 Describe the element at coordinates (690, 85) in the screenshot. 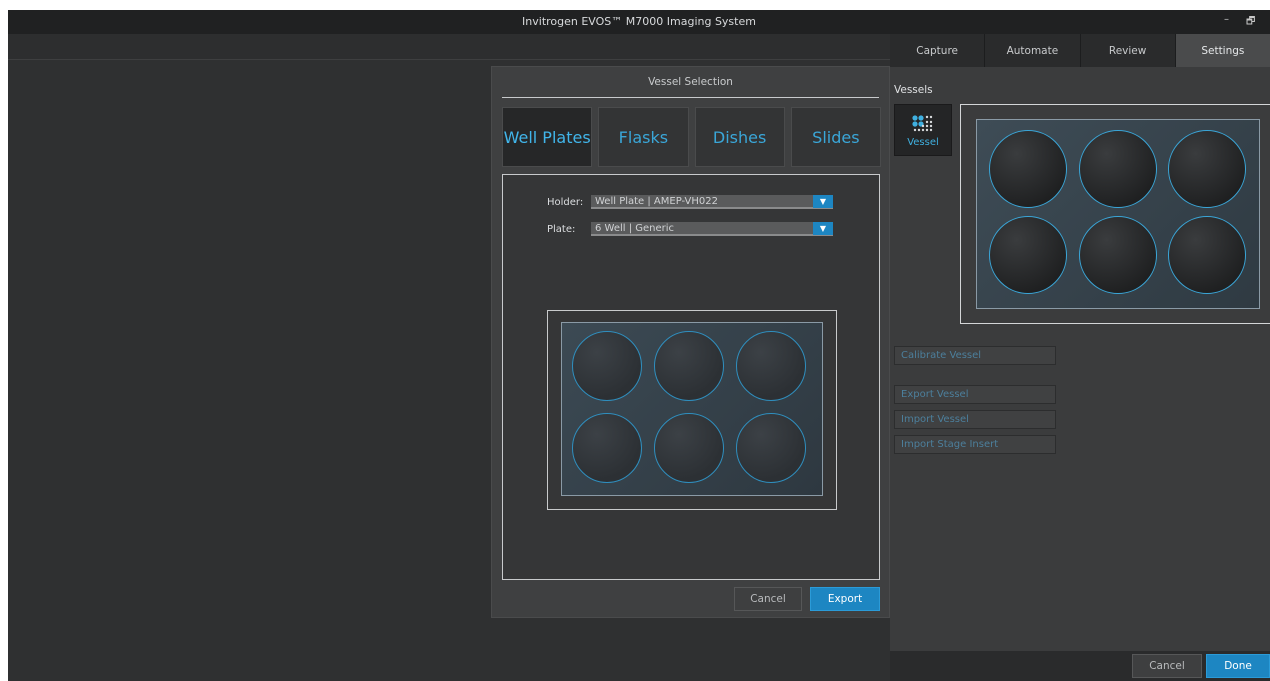

I see `dialog-title: Vessel Selection` at that location.